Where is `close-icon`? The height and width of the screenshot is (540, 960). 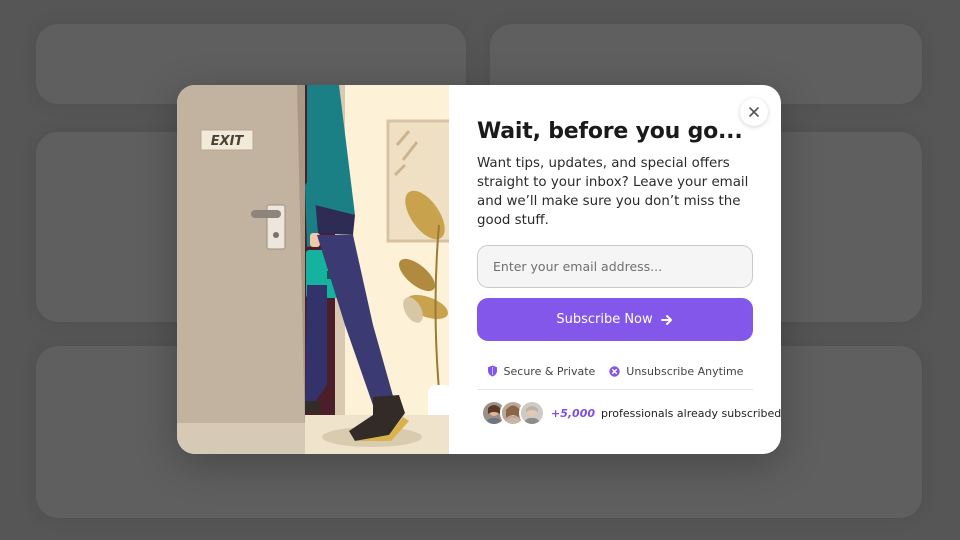 close-icon is located at coordinates (754, 112).